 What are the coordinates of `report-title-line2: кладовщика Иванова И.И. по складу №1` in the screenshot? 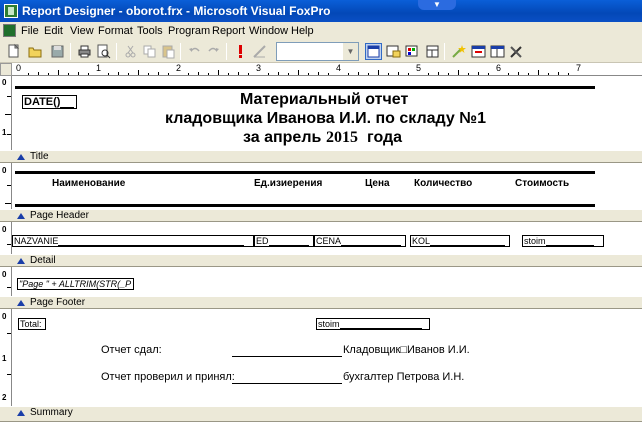 It's located at (325, 119).